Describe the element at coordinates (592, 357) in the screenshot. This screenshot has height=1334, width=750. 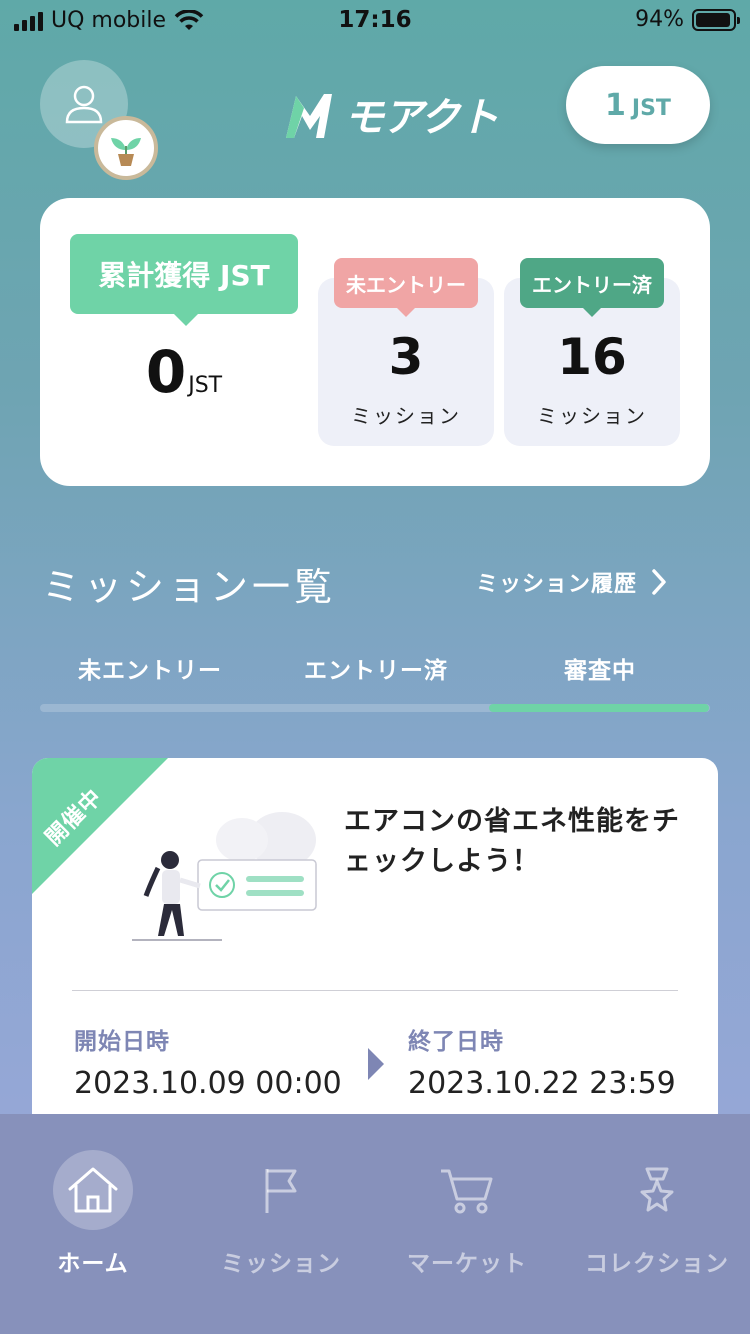
I see `entered-count: 16` at that location.